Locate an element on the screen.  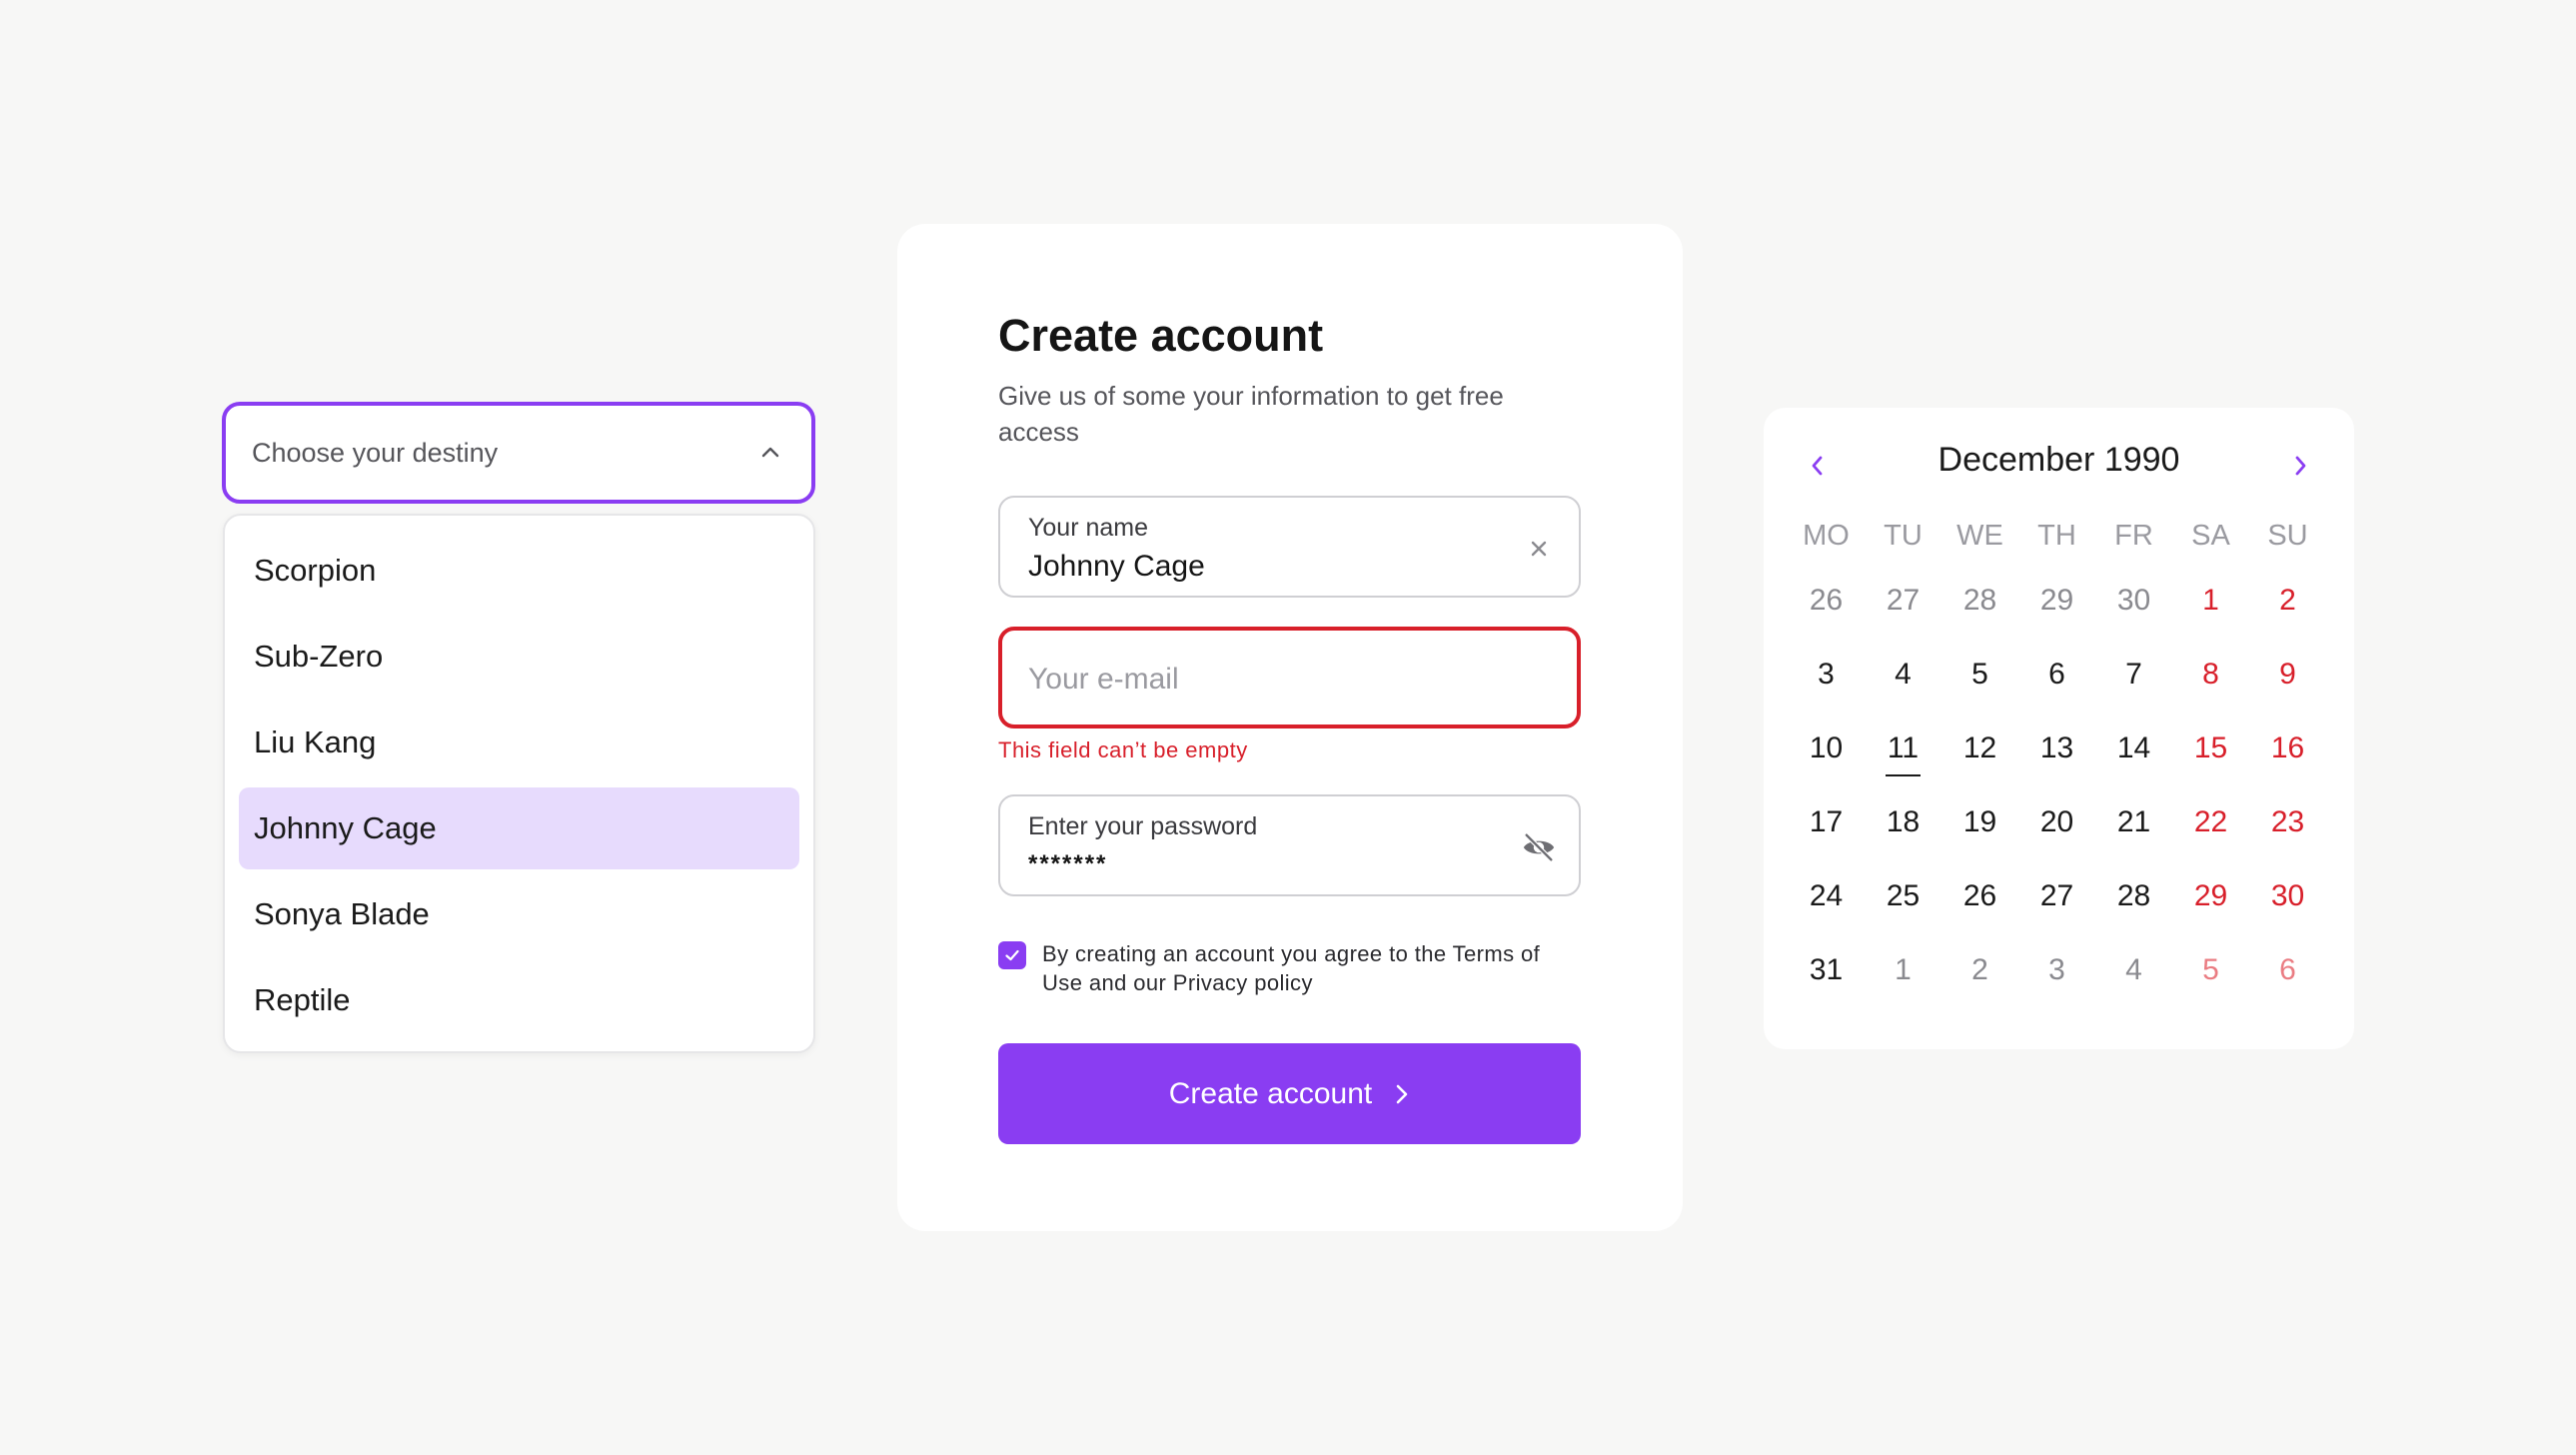
calendar-month-title: December 1990 is located at coordinates (2058, 460).